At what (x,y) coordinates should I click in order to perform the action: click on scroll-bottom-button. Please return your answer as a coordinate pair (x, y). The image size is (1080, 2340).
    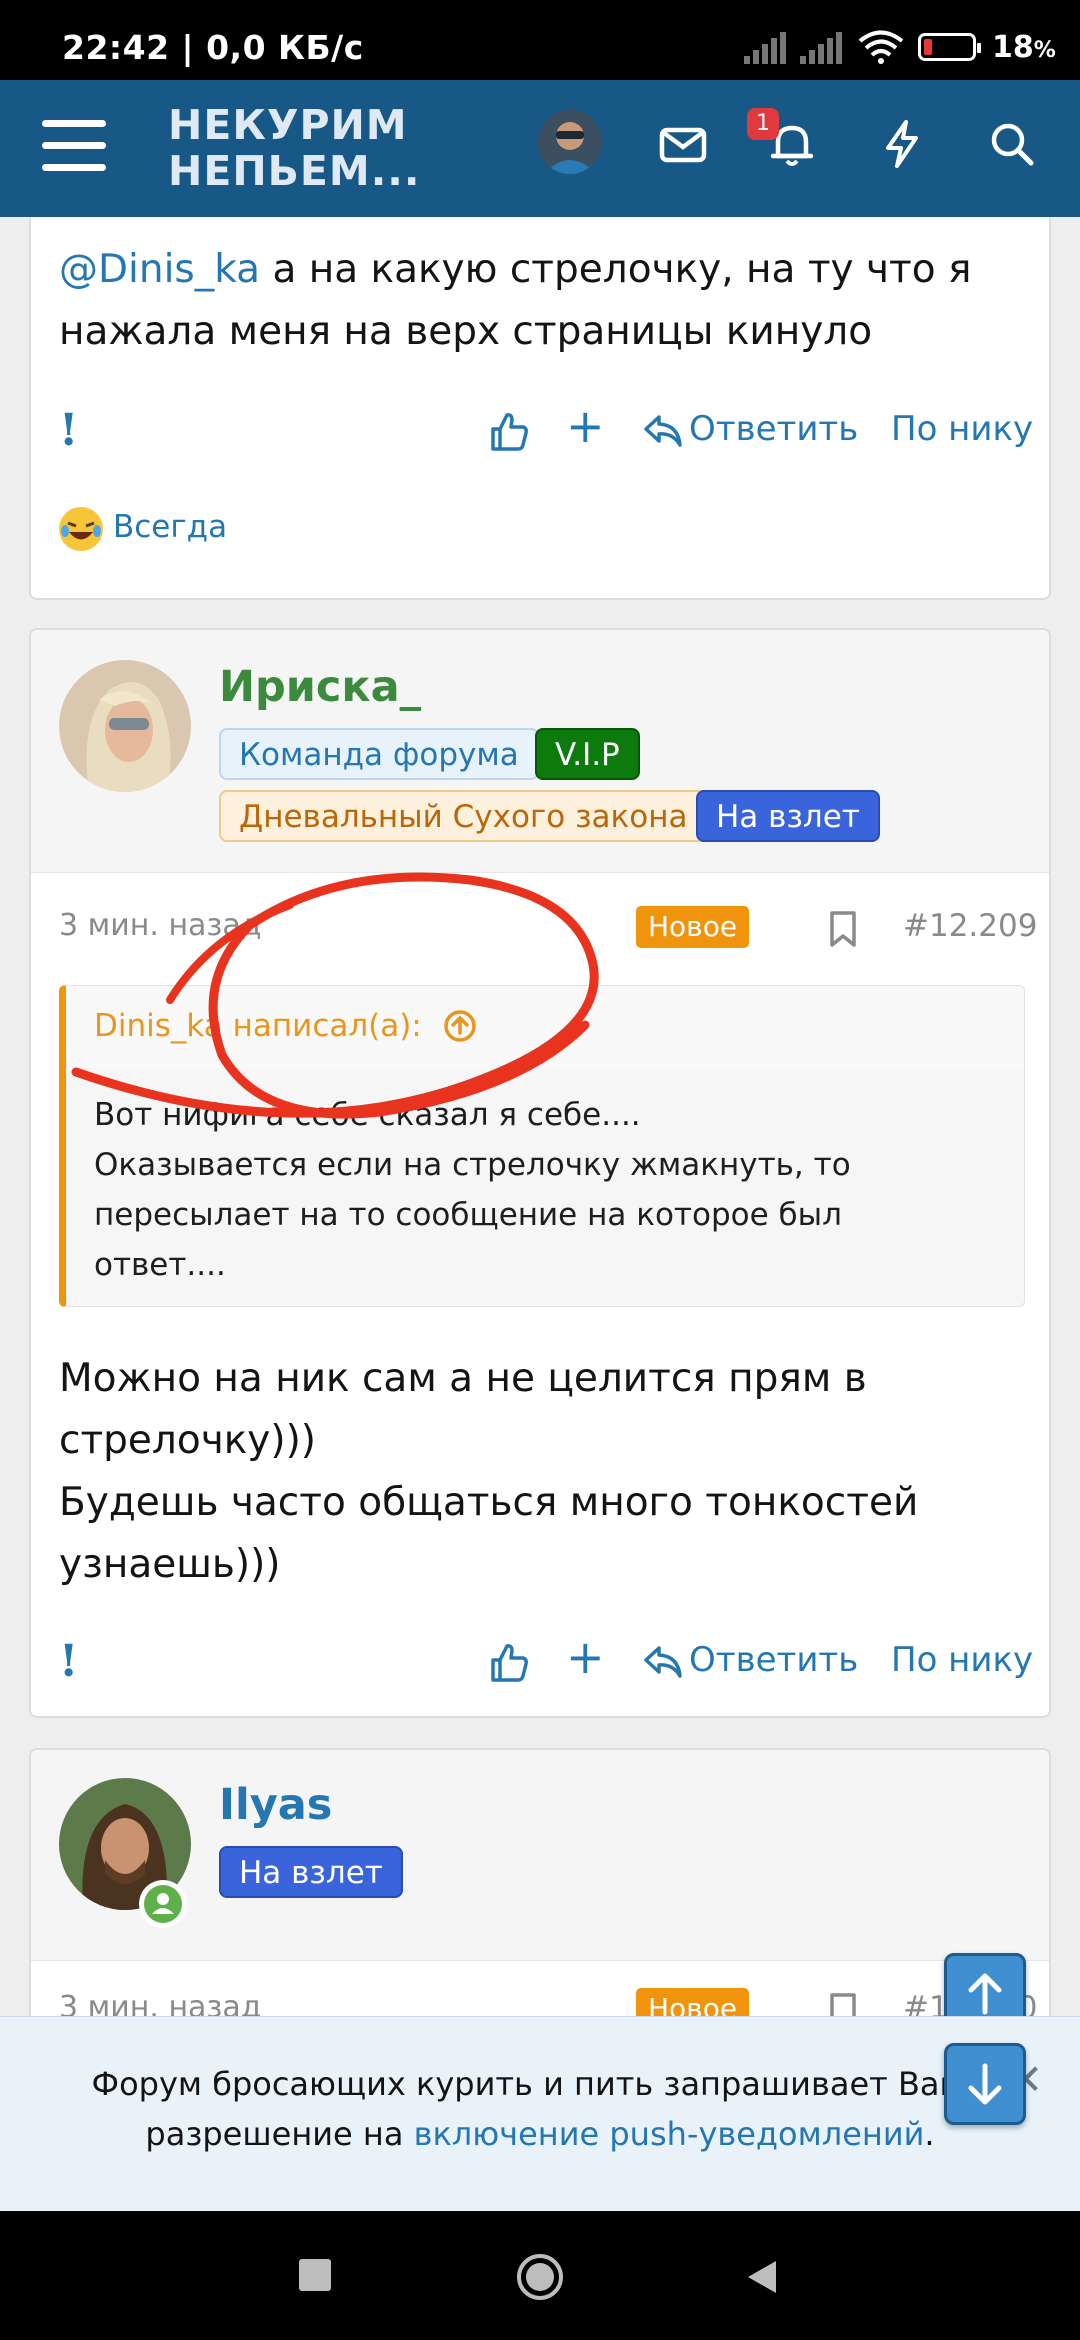
    Looking at the image, I should click on (985, 2084).